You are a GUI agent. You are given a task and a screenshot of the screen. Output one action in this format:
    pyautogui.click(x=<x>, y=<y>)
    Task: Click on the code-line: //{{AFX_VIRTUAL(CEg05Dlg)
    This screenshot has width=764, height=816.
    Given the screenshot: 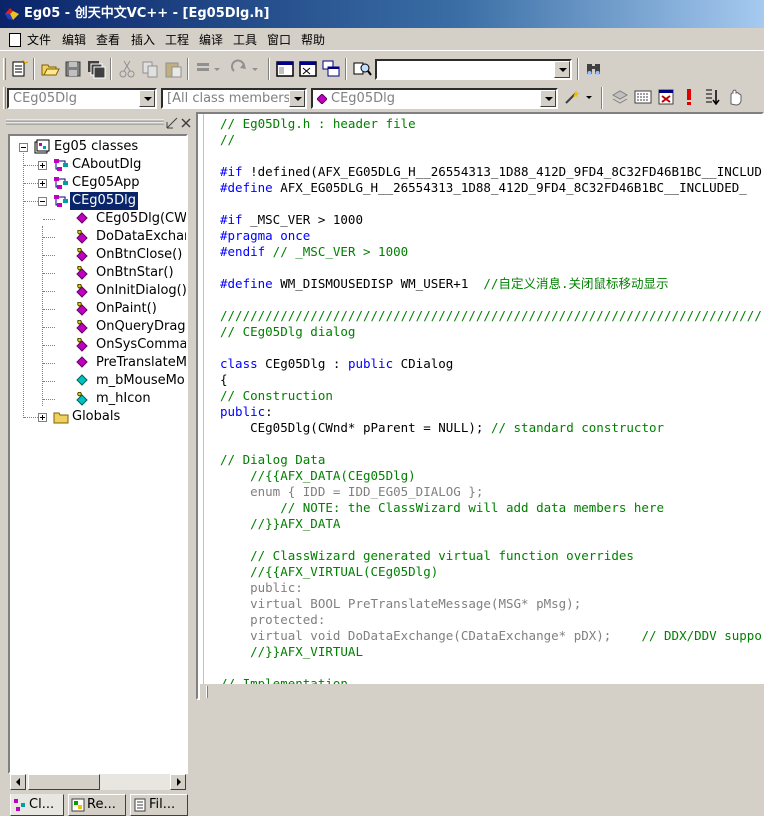 What is the action you would take?
    pyautogui.click(x=329, y=572)
    